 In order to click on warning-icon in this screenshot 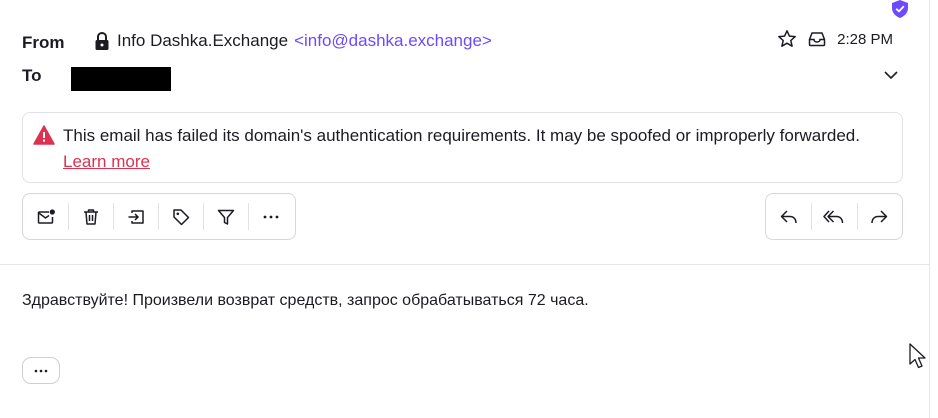, I will do `click(44, 135)`.